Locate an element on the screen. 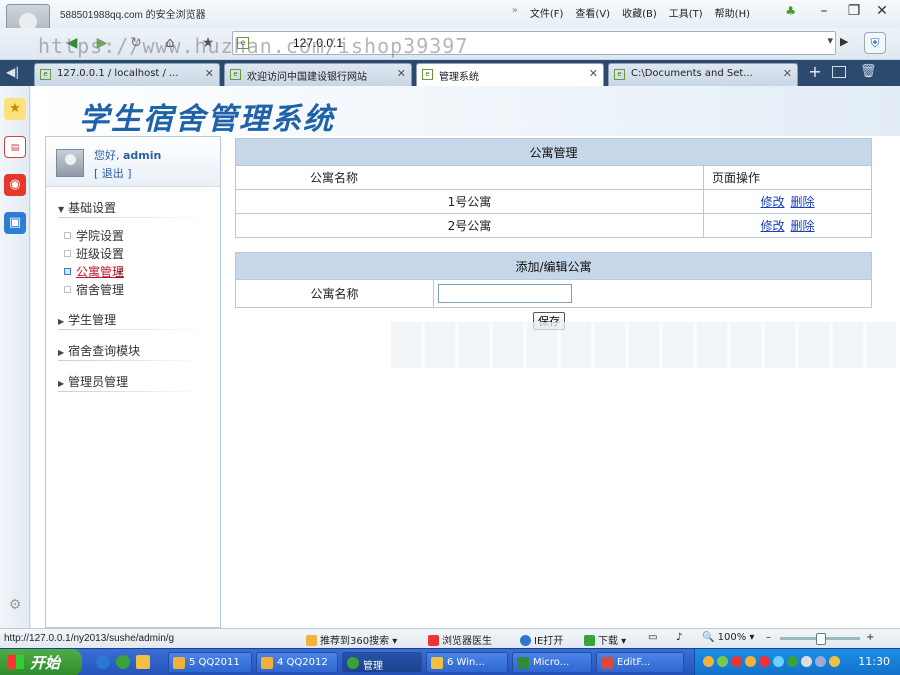 The height and width of the screenshot is (675, 900). close-button: ✕ is located at coordinates (882, 12).